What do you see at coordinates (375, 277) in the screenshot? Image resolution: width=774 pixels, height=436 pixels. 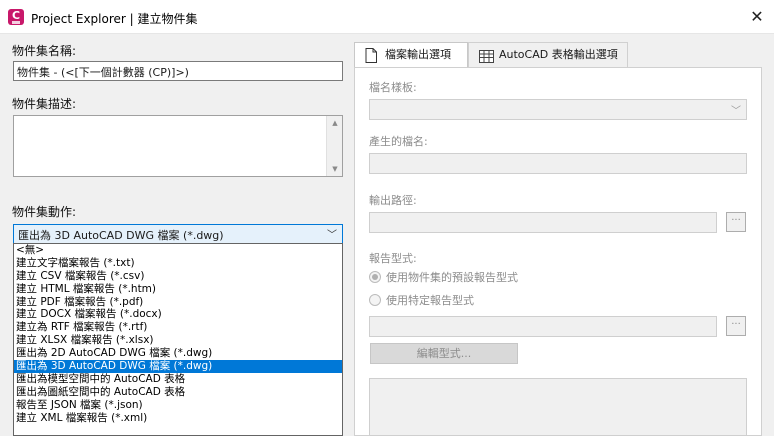 I see `radio-default-report-type` at bounding box center [375, 277].